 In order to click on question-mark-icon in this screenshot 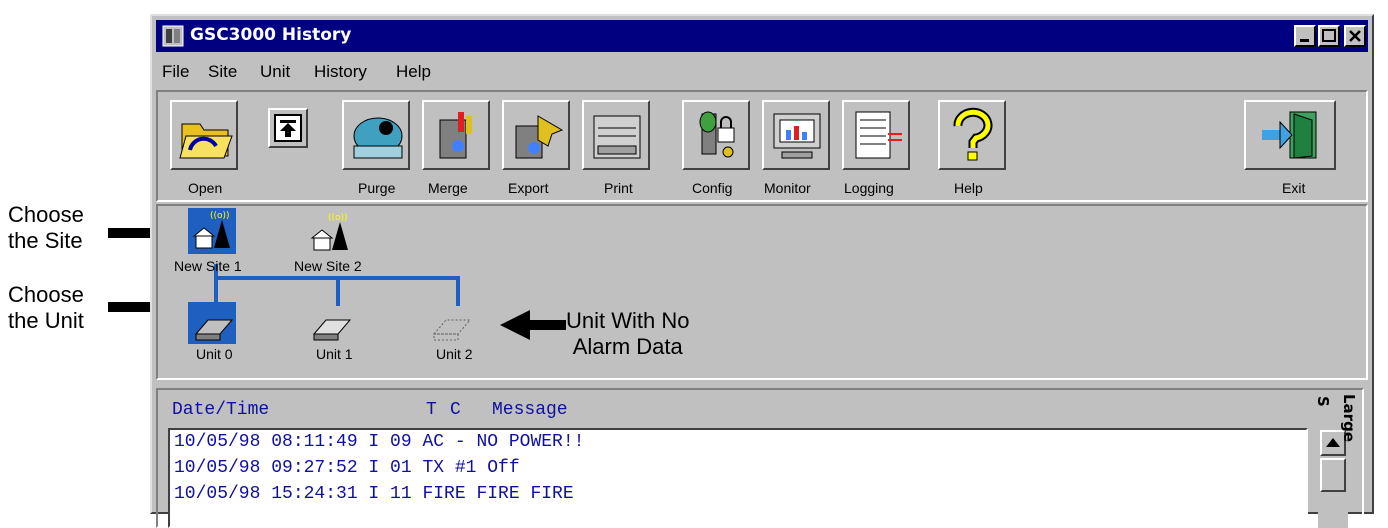, I will do `click(973, 134)`.